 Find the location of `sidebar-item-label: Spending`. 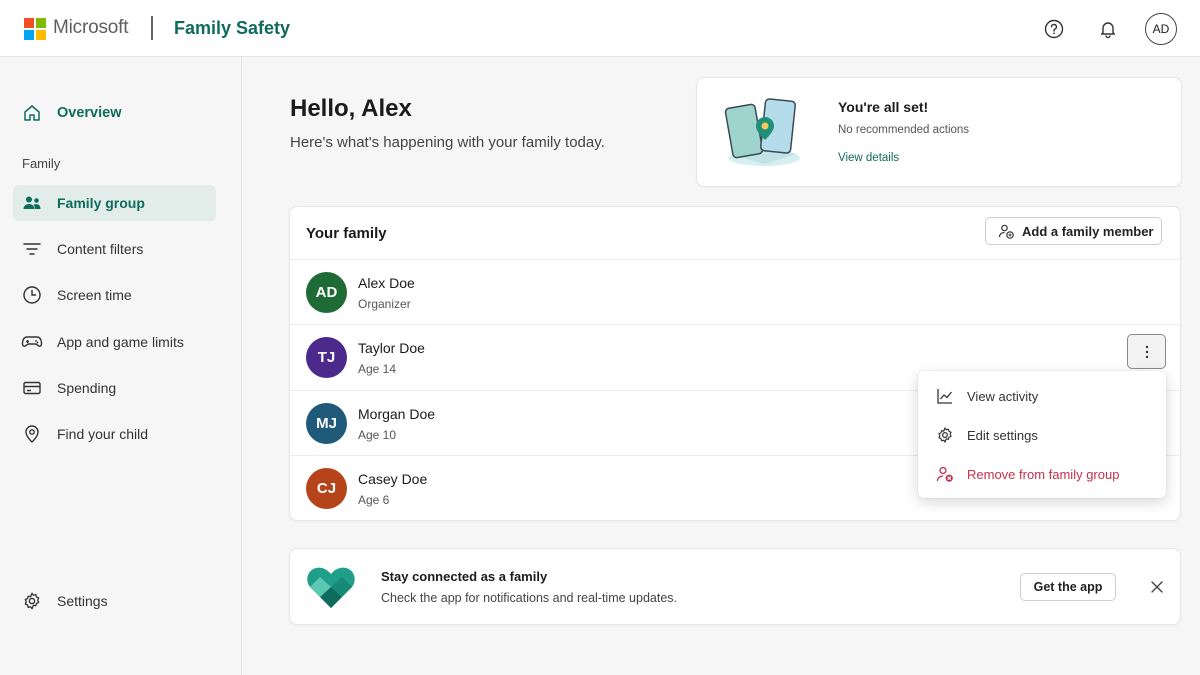

sidebar-item-label: Spending is located at coordinates (87, 388).